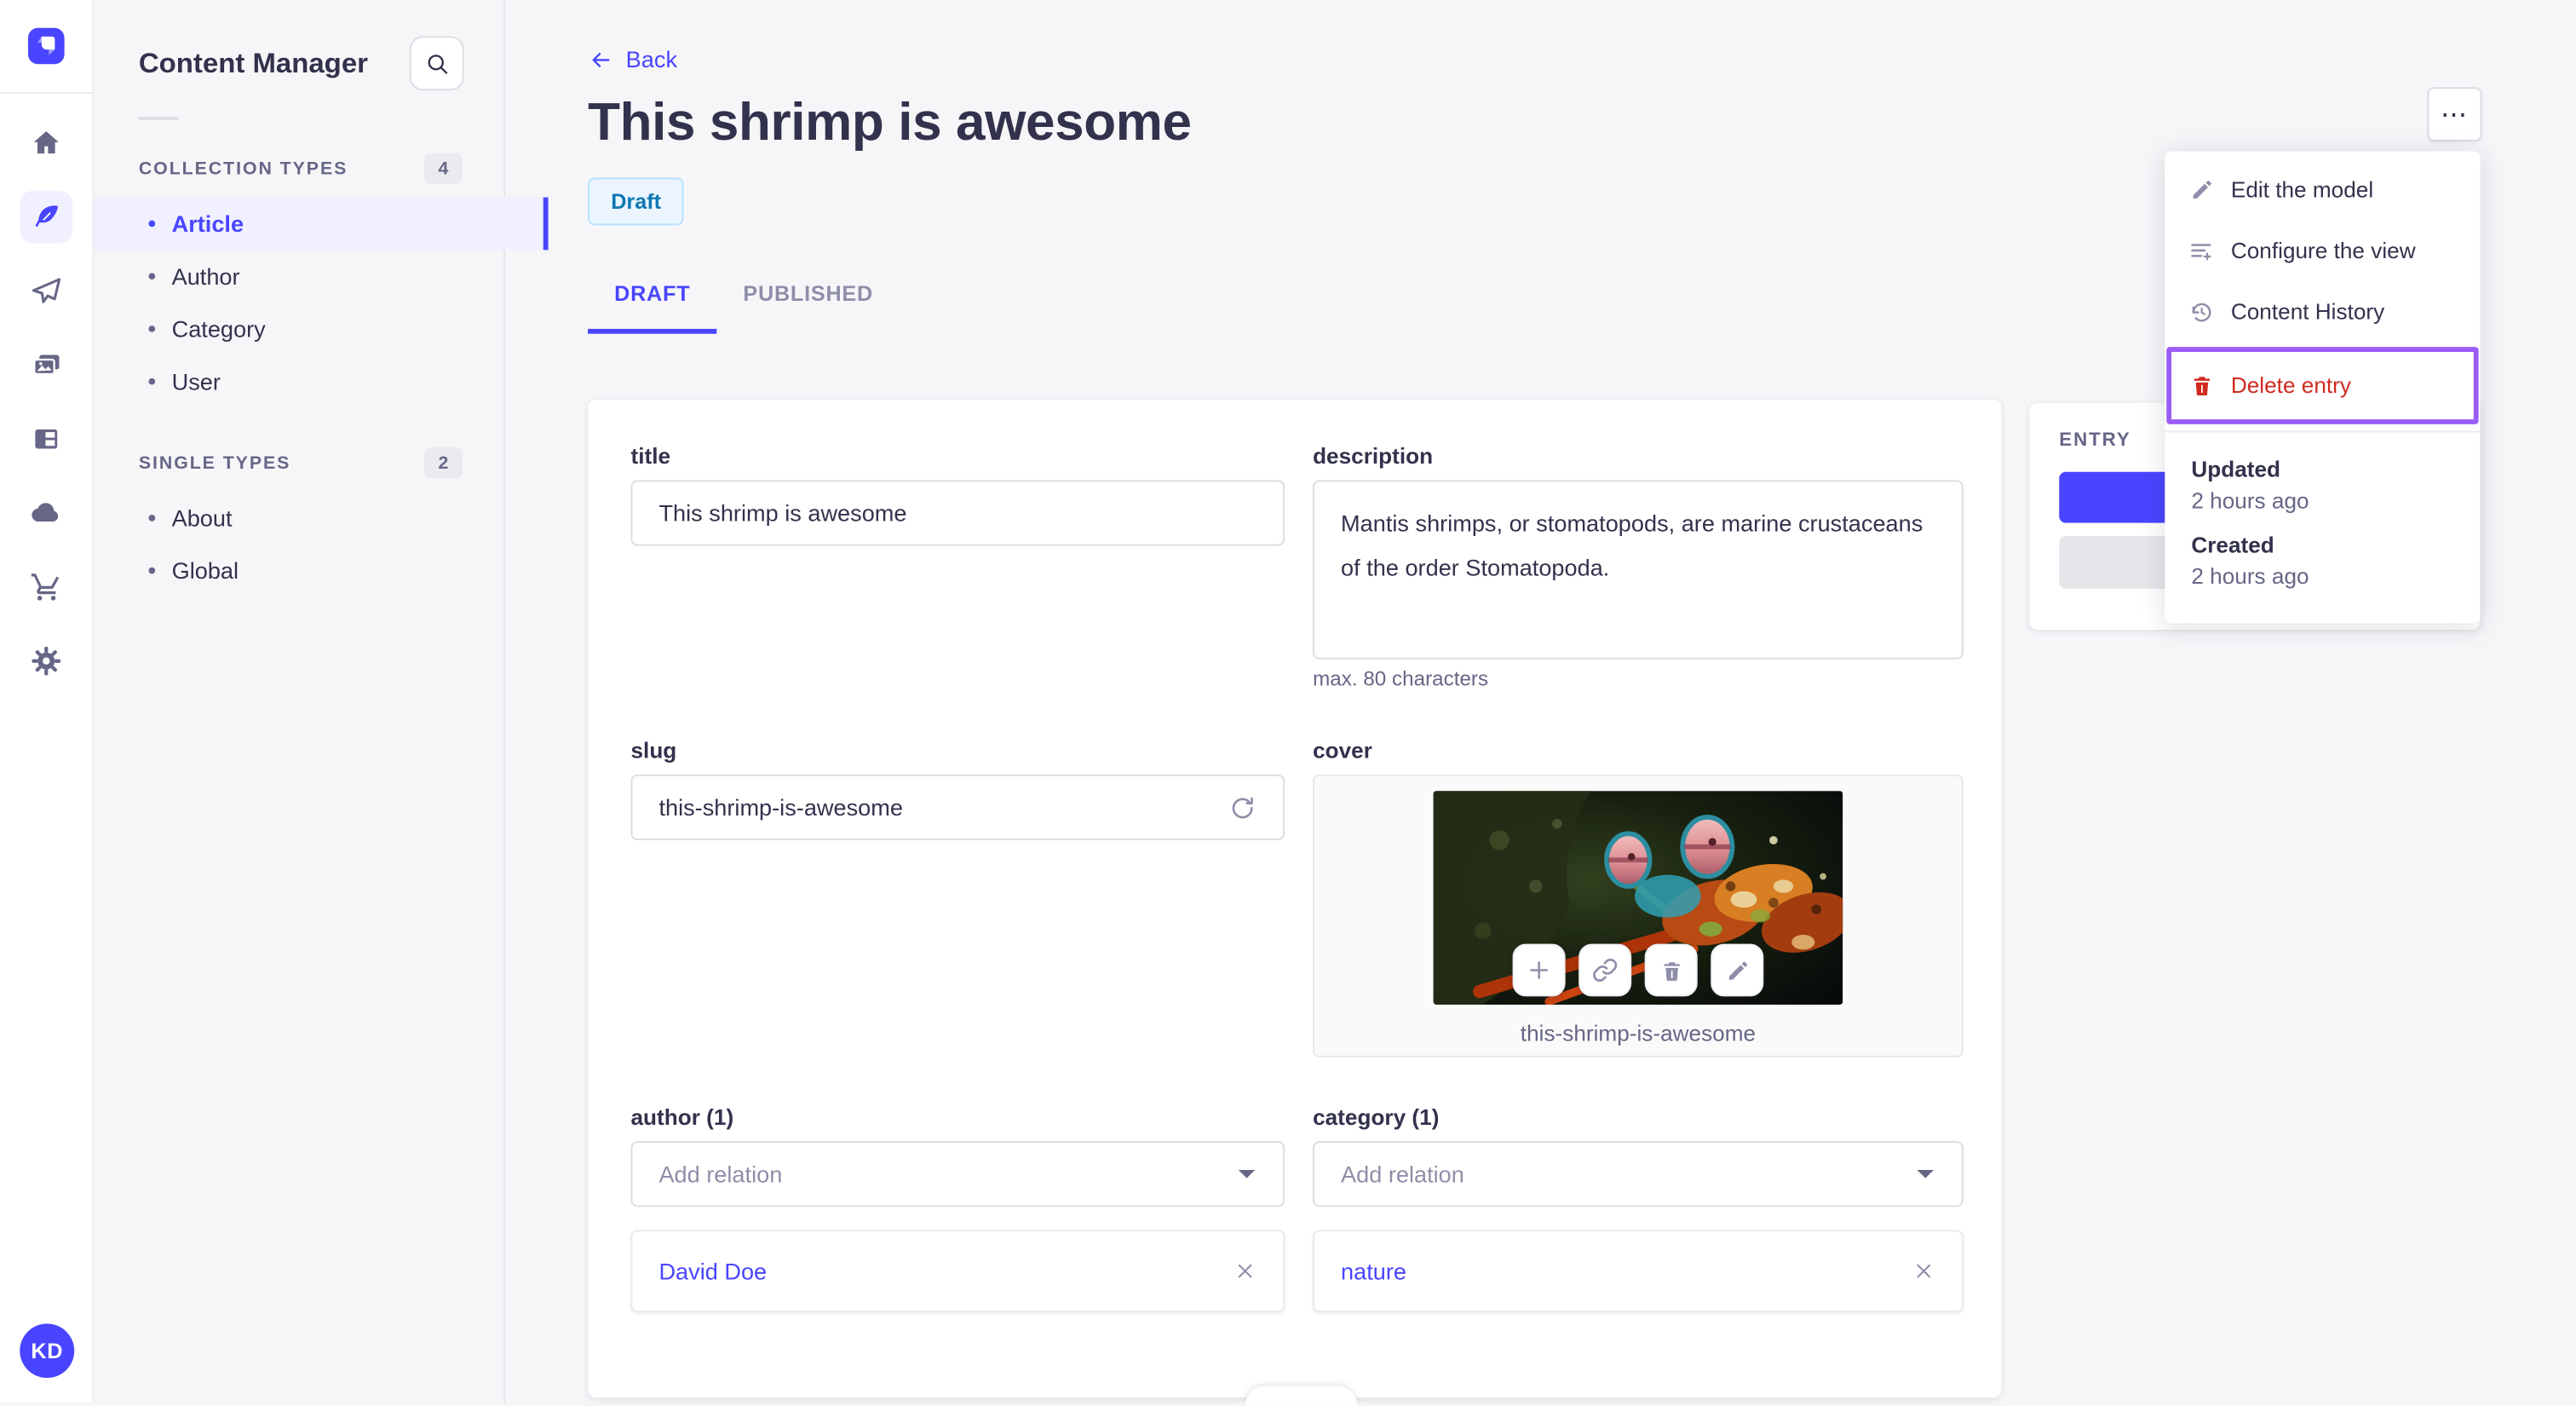 This screenshot has height=1406, width=2576. What do you see at coordinates (653, 751) in the screenshot?
I see `slug-field-label: slug` at bounding box center [653, 751].